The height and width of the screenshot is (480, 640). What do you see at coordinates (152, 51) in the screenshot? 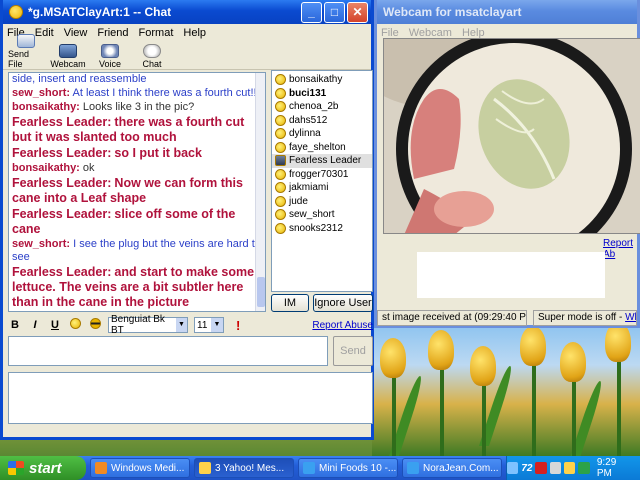
I see `chat-icon` at bounding box center [152, 51].